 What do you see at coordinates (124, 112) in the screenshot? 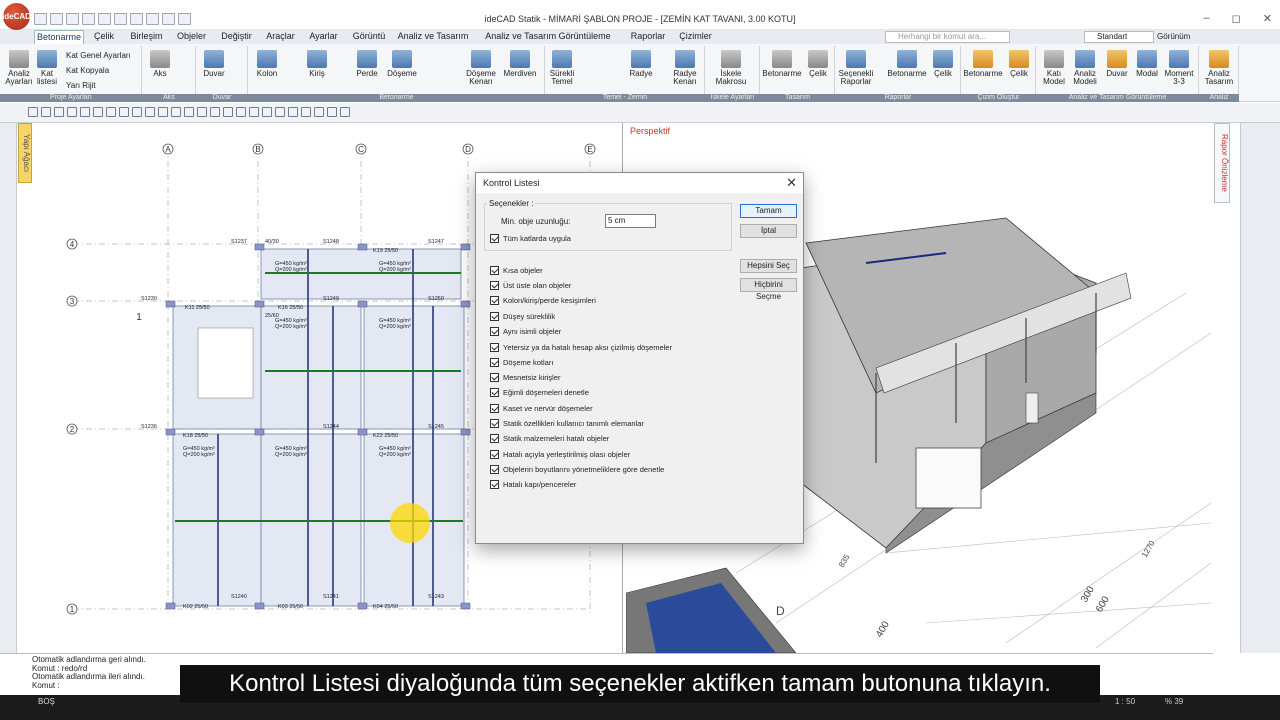
I see `copy-tool-icon` at bounding box center [124, 112].